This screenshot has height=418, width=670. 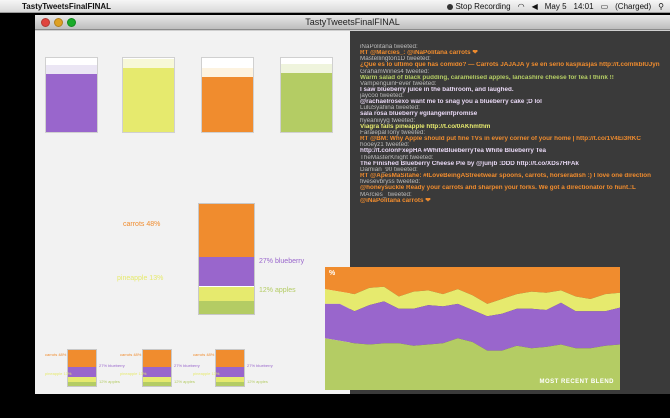 What do you see at coordinates (483, 6) in the screenshot?
I see `stop-recording-label: Stop Recording` at bounding box center [483, 6].